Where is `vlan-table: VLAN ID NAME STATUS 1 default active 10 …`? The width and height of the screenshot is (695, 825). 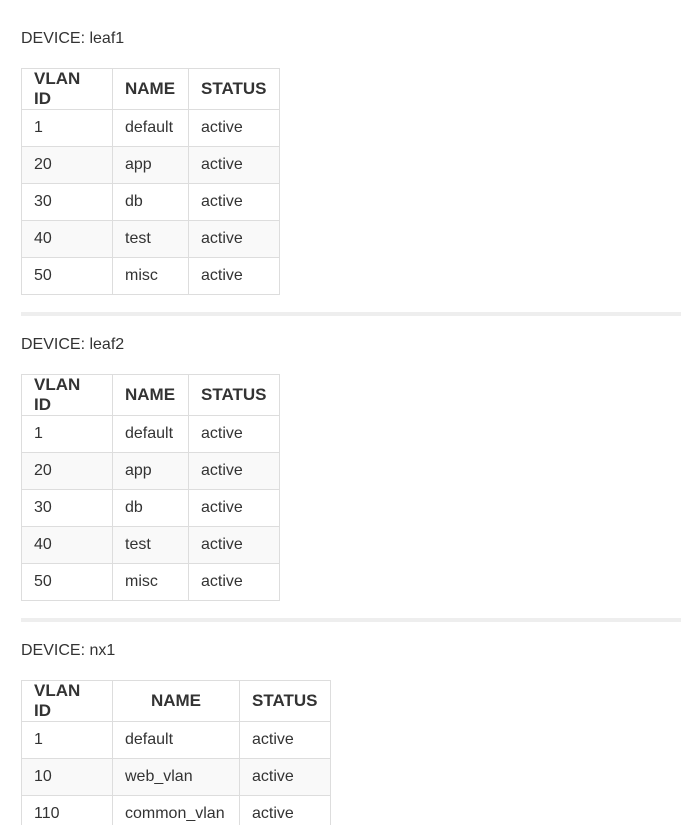
vlan-table: VLAN ID NAME STATUS 1 default active 10 … is located at coordinates (176, 752).